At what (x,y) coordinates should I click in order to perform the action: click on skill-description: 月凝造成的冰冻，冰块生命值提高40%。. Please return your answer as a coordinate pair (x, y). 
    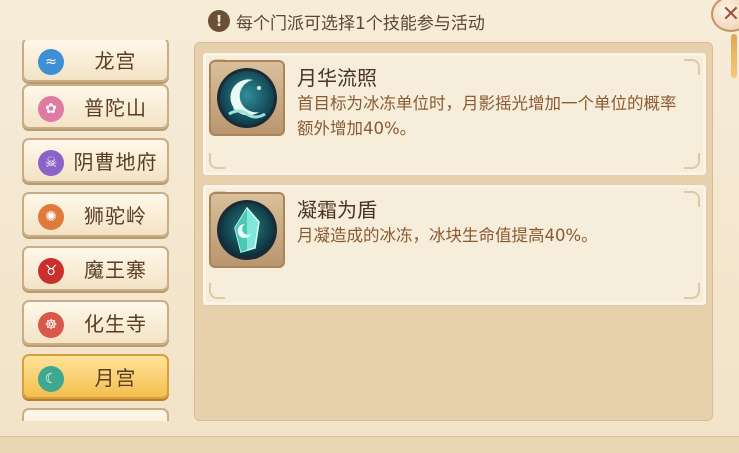
    Looking at the image, I should click on (447, 235).